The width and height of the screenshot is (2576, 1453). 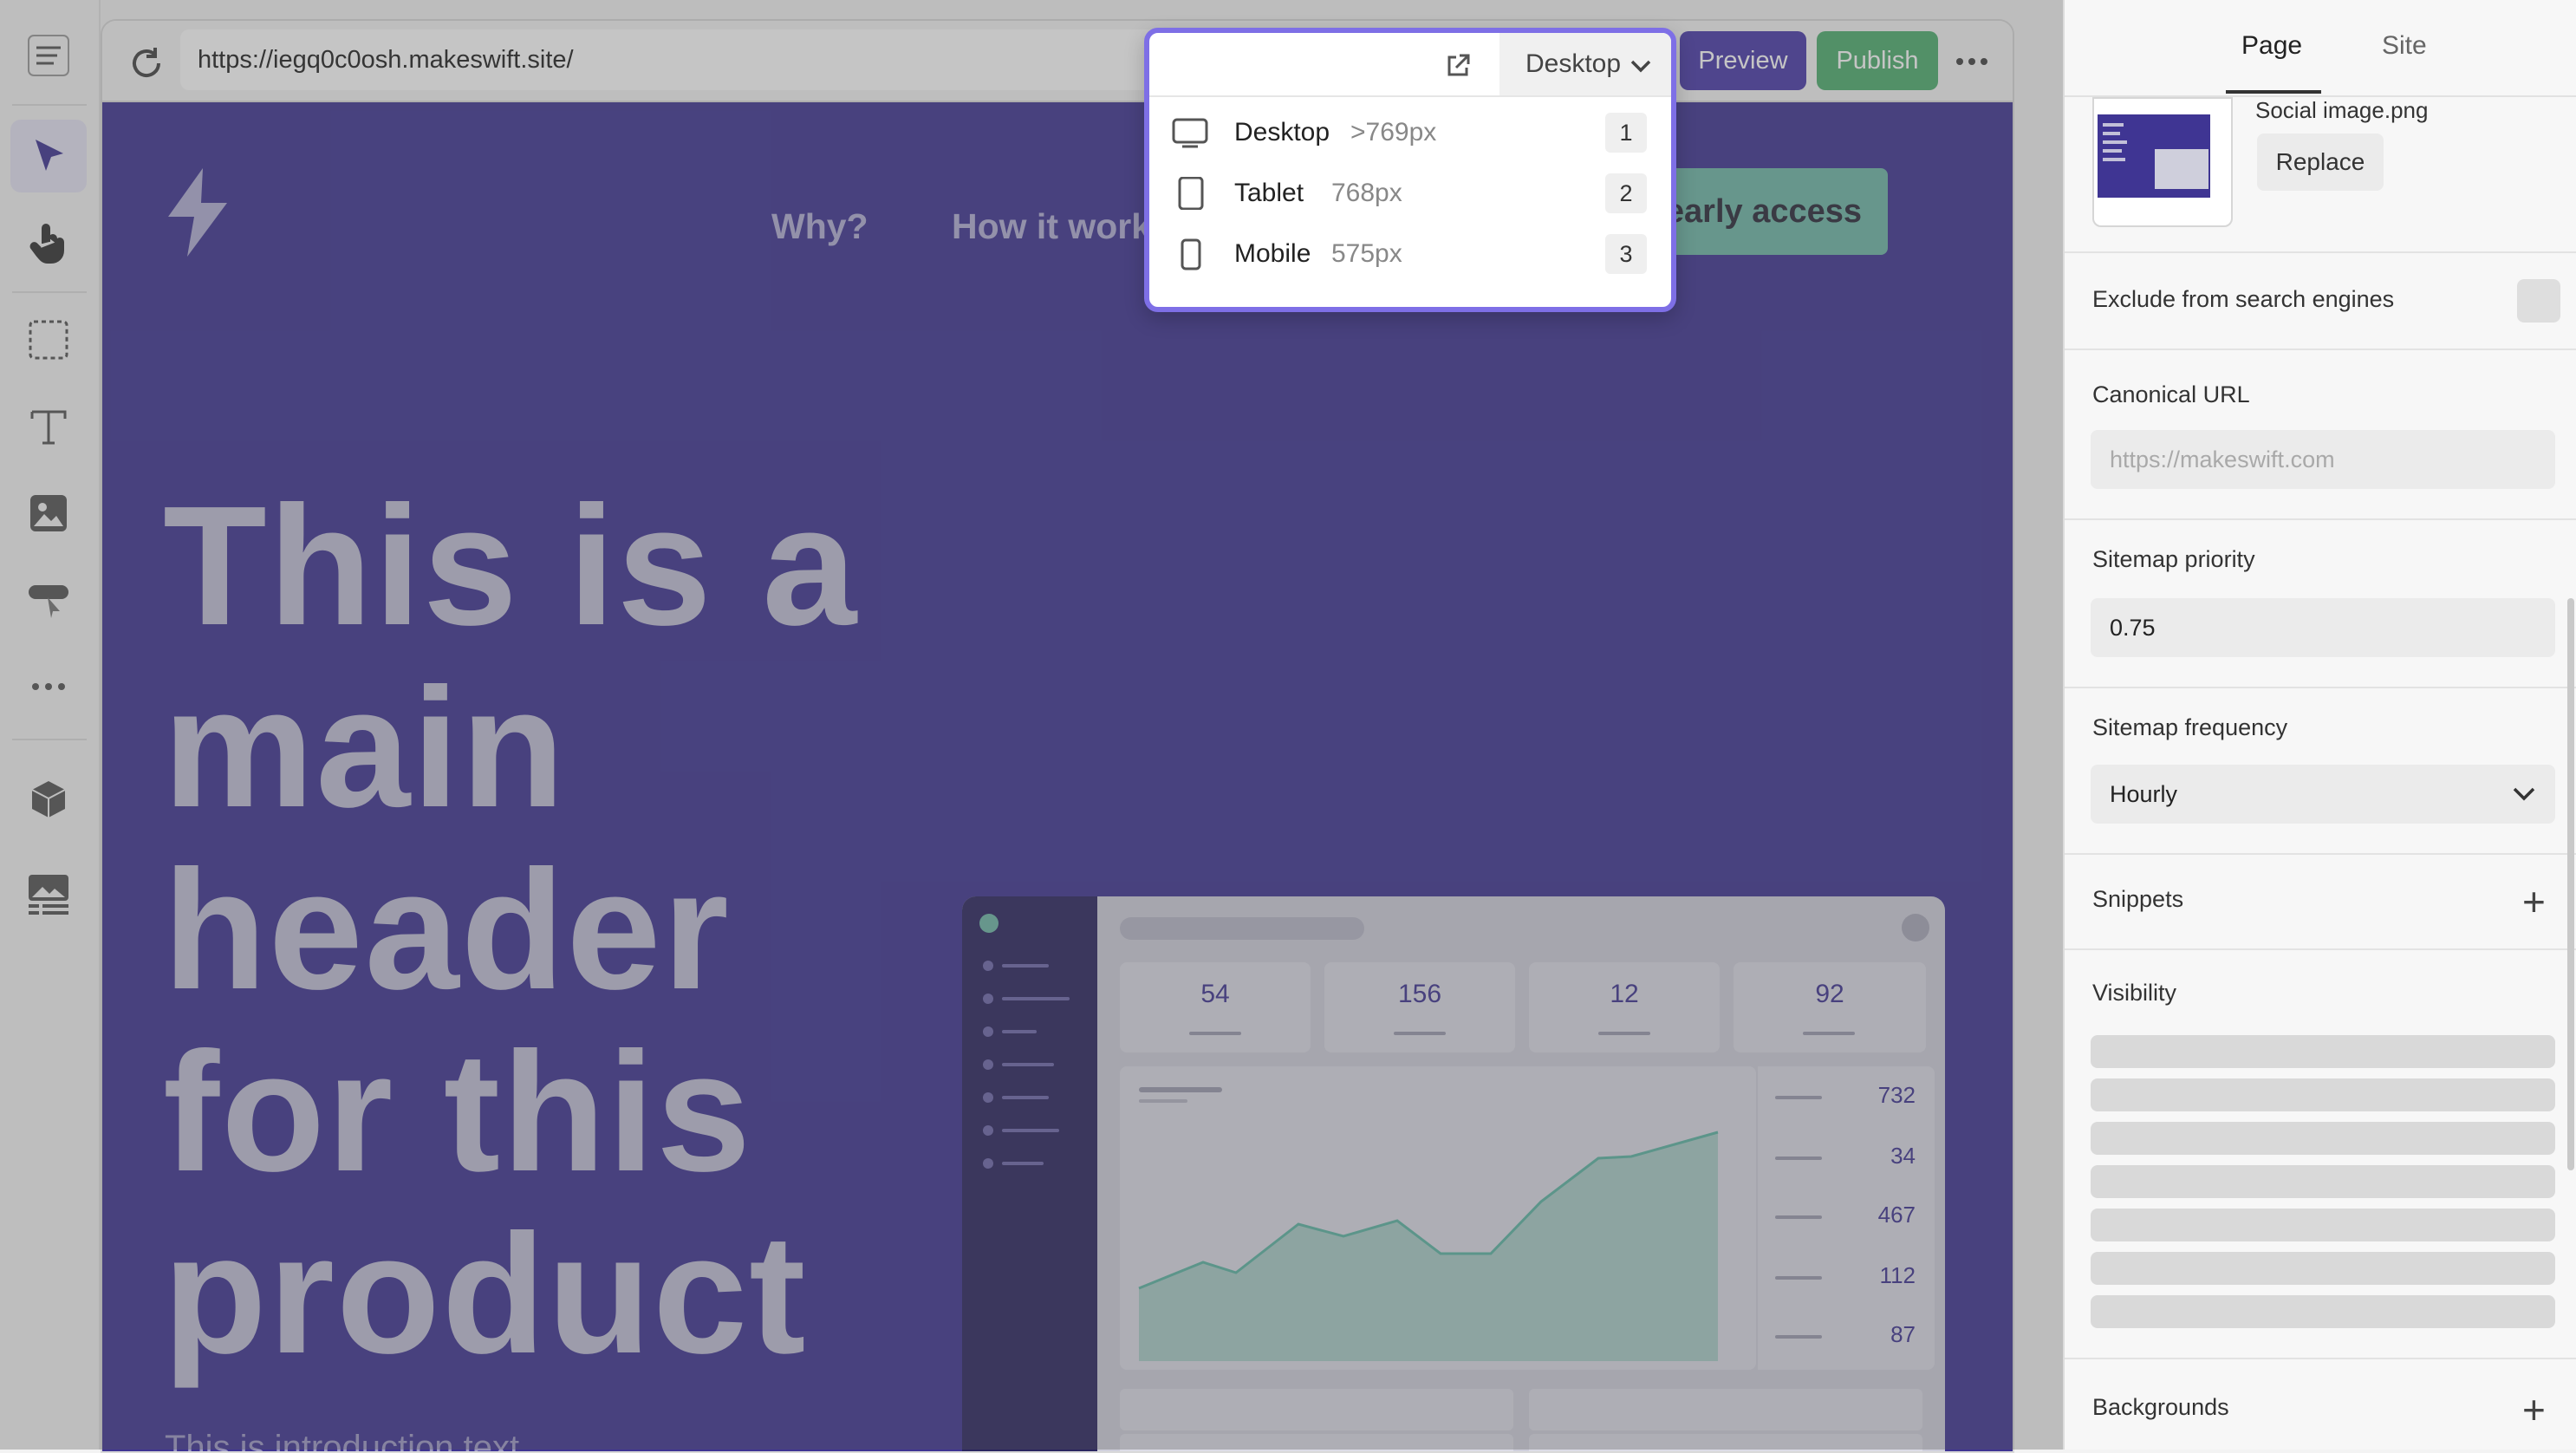 I want to click on open-external-button, so click(x=1458, y=66).